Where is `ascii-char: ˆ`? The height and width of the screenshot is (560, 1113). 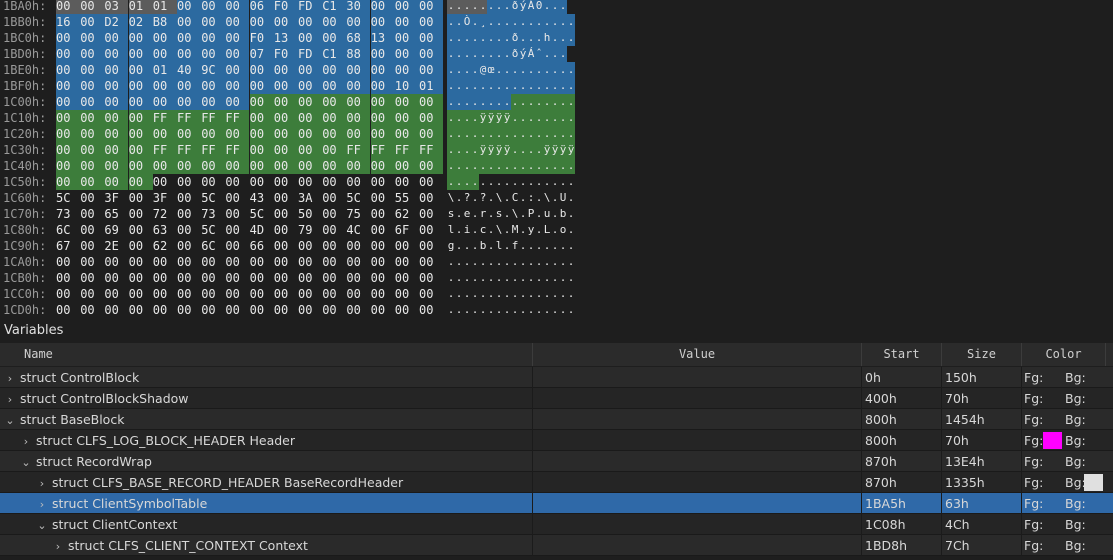 ascii-char: ˆ is located at coordinates (539, 54).